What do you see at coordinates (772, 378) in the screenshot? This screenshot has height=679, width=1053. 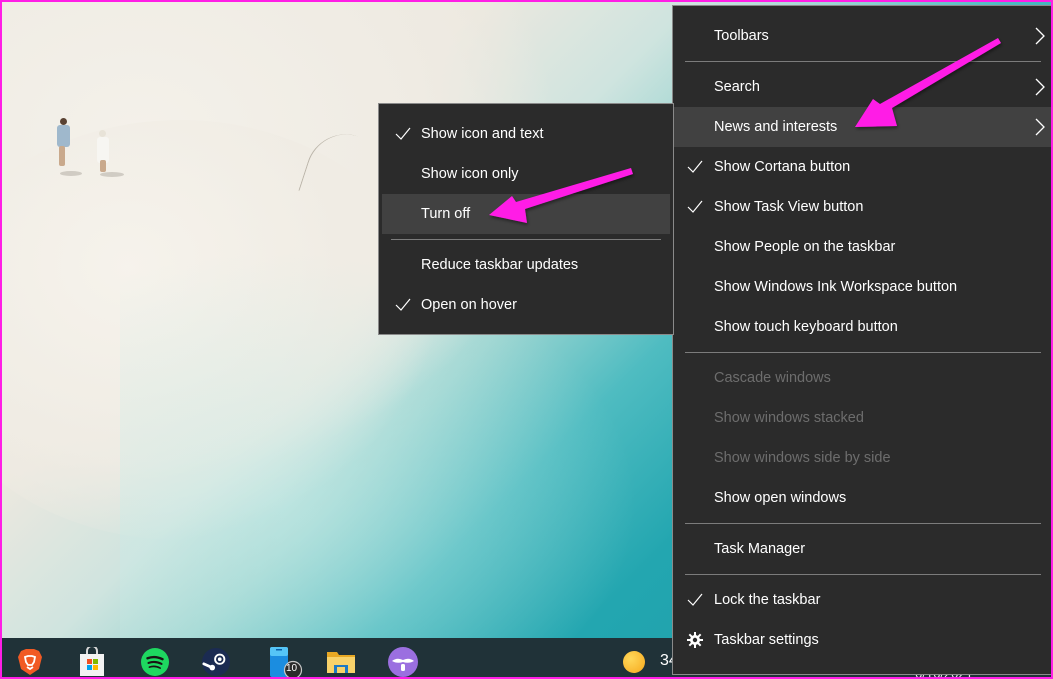 I see `menu-item-label: Cascade windows` at bounding box center [772, 378].